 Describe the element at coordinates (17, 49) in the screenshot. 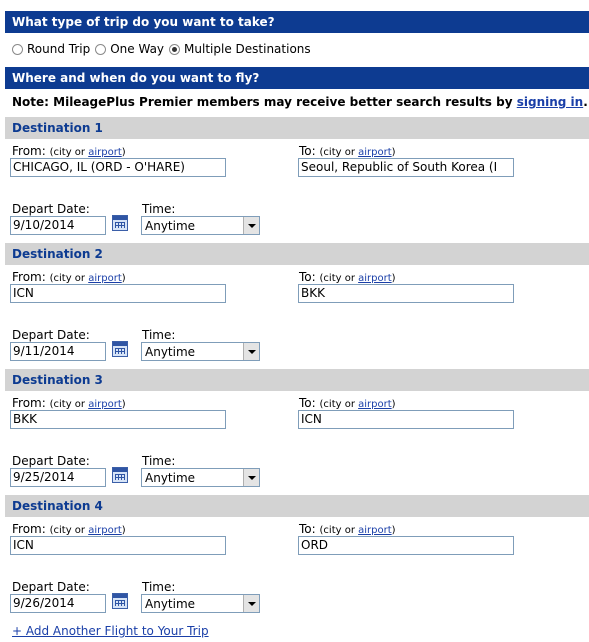

I see `round-trip-radio` at that location.